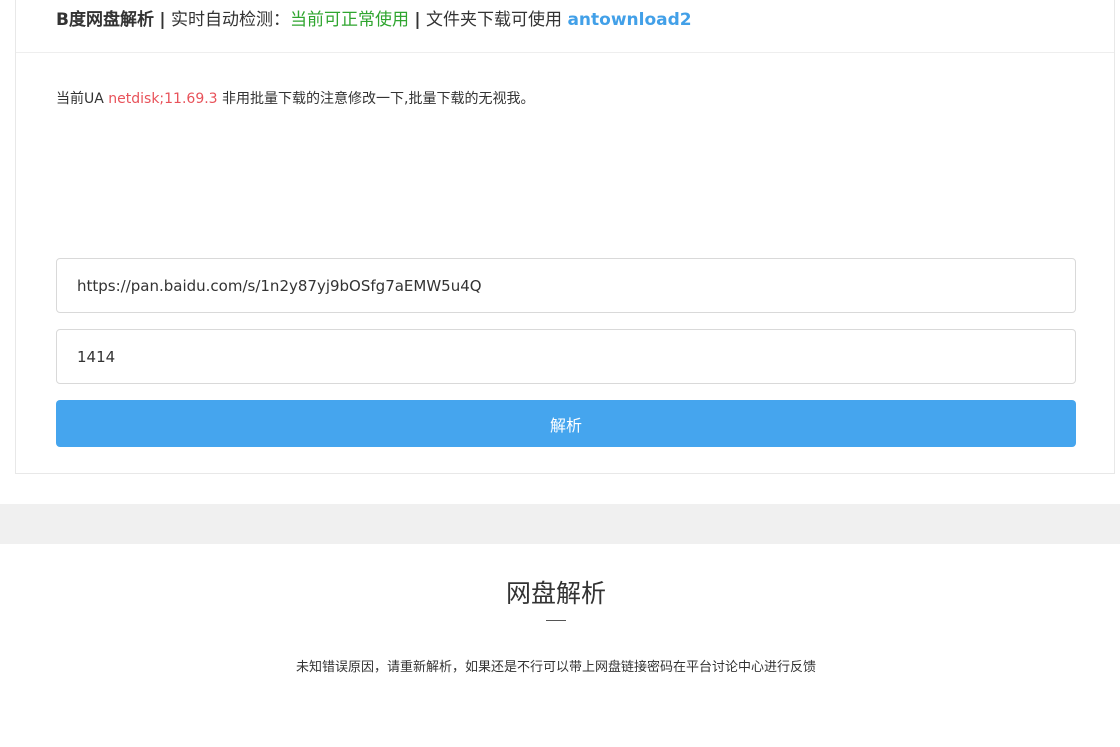  I want to click on share-url-input, so click(566, 285).